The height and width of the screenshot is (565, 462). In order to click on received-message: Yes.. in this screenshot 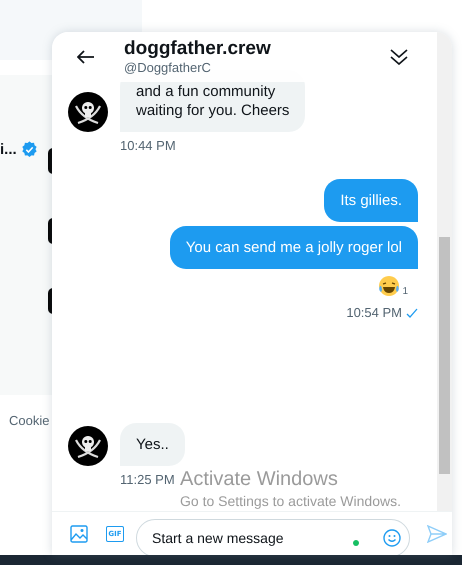, I will do `click(152, 444)`.